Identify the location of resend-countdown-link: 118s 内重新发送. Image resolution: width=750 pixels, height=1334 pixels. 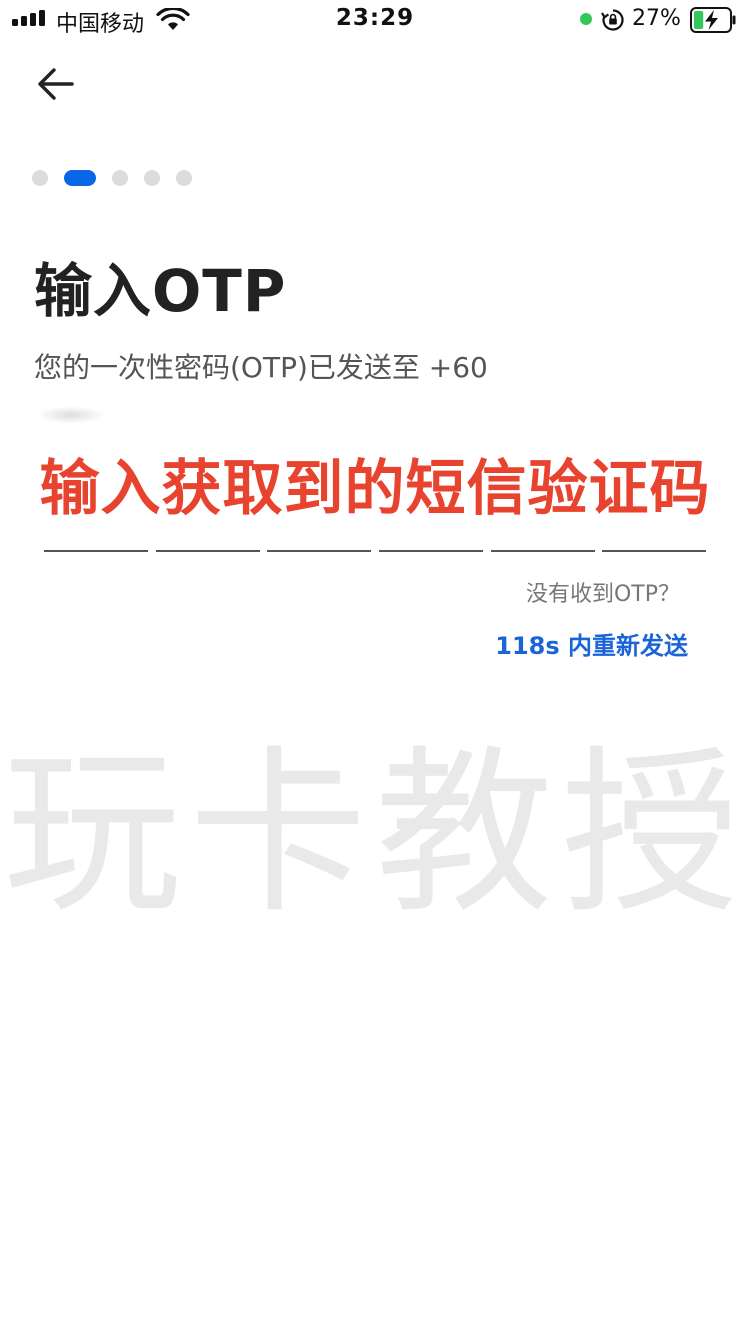
(591, 643).